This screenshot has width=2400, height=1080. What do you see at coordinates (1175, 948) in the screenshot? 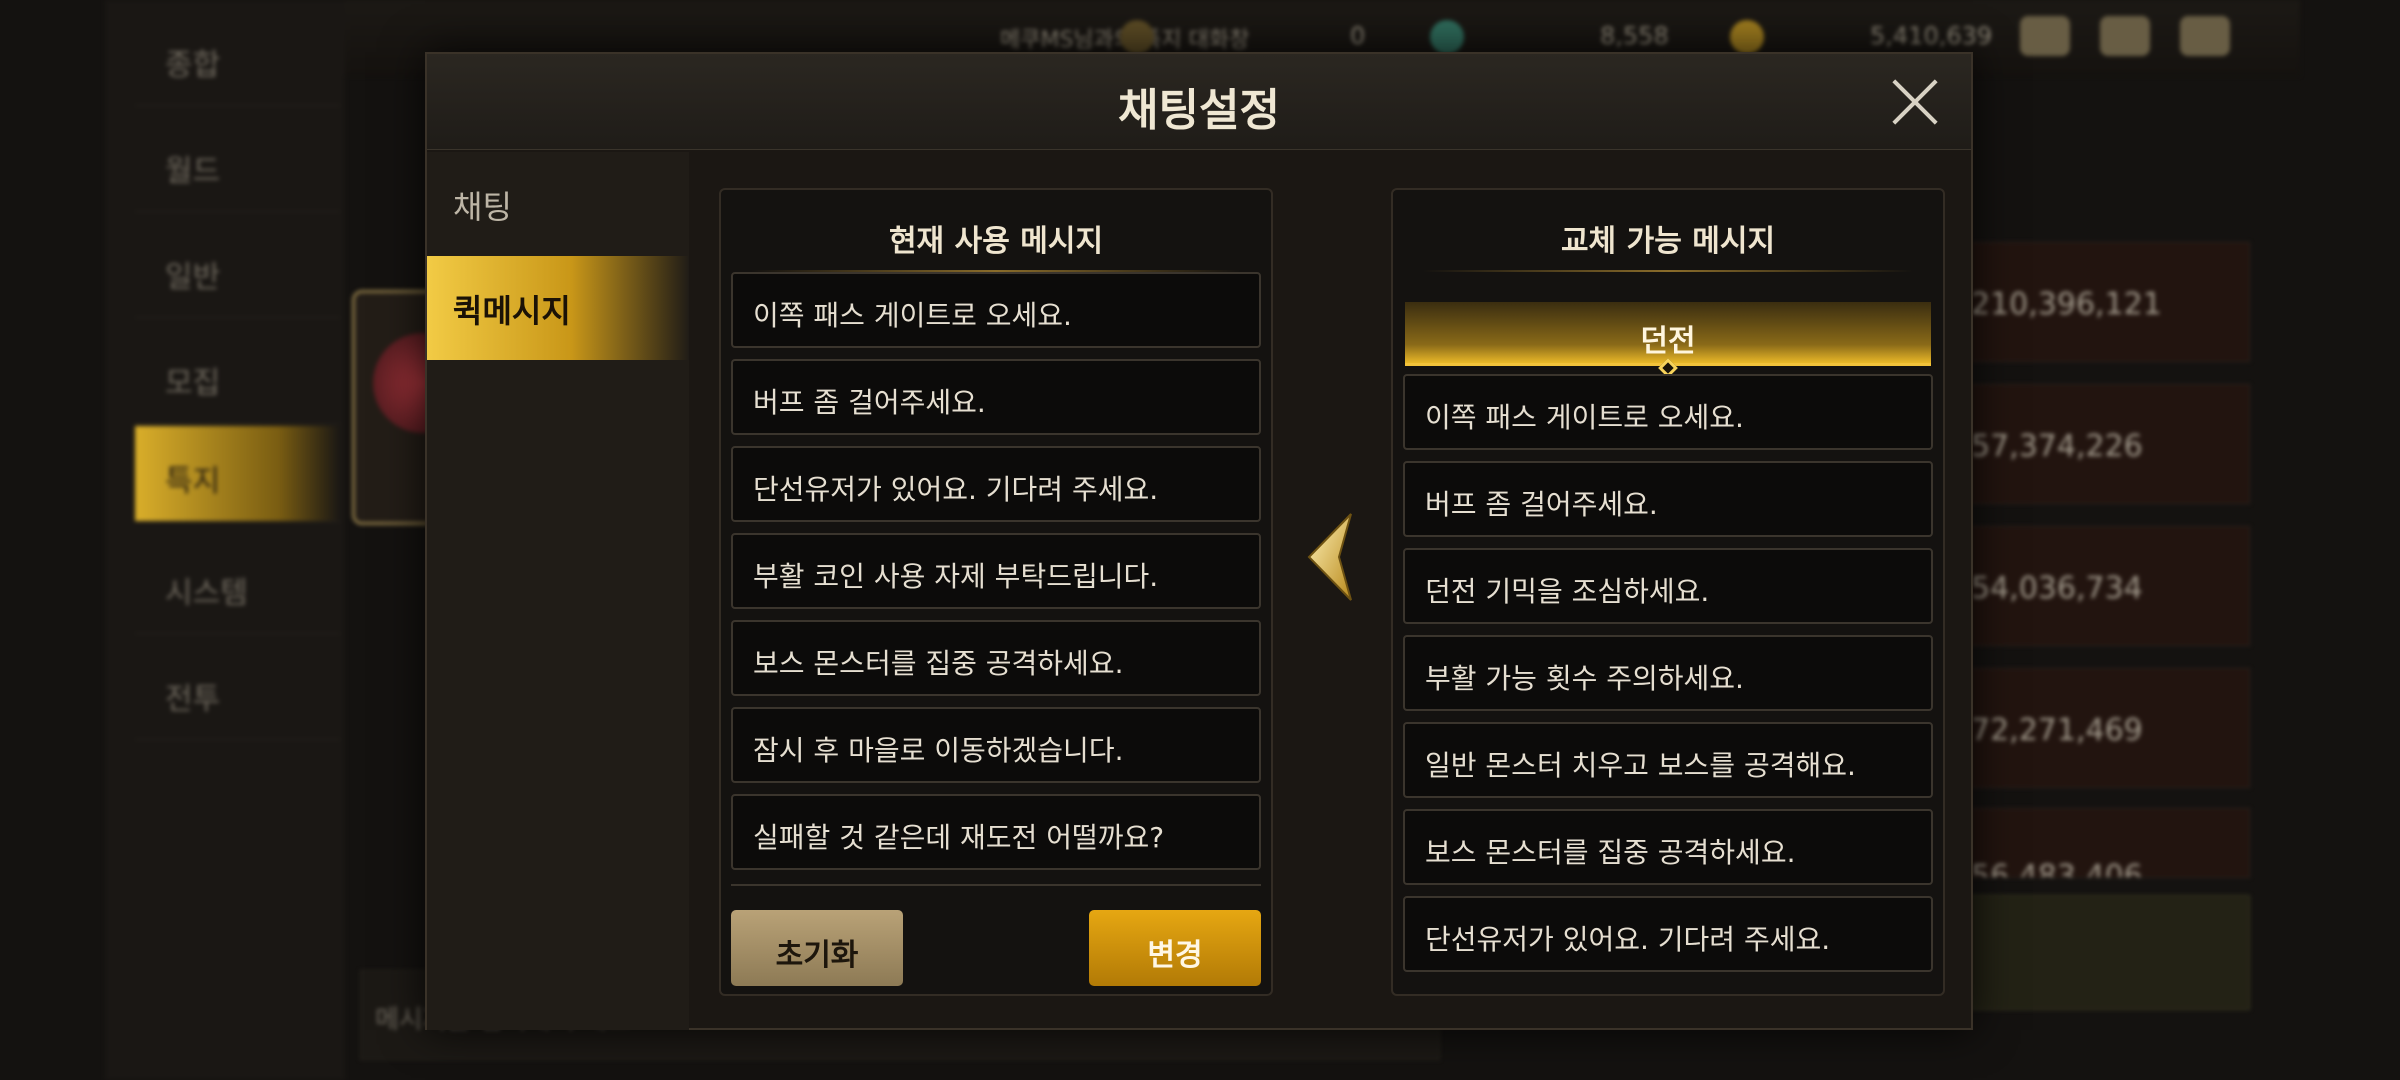
I see `change-button: 변경` at bounding box center [1175, 948].